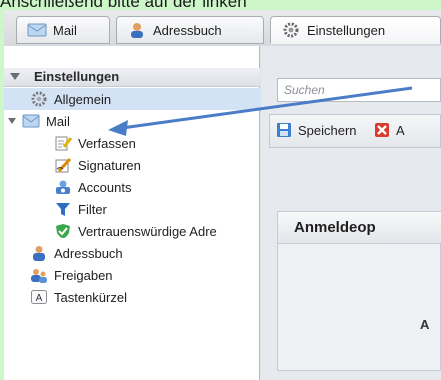  I want to click on tab-mail-label: Mail, so click(65, 30).